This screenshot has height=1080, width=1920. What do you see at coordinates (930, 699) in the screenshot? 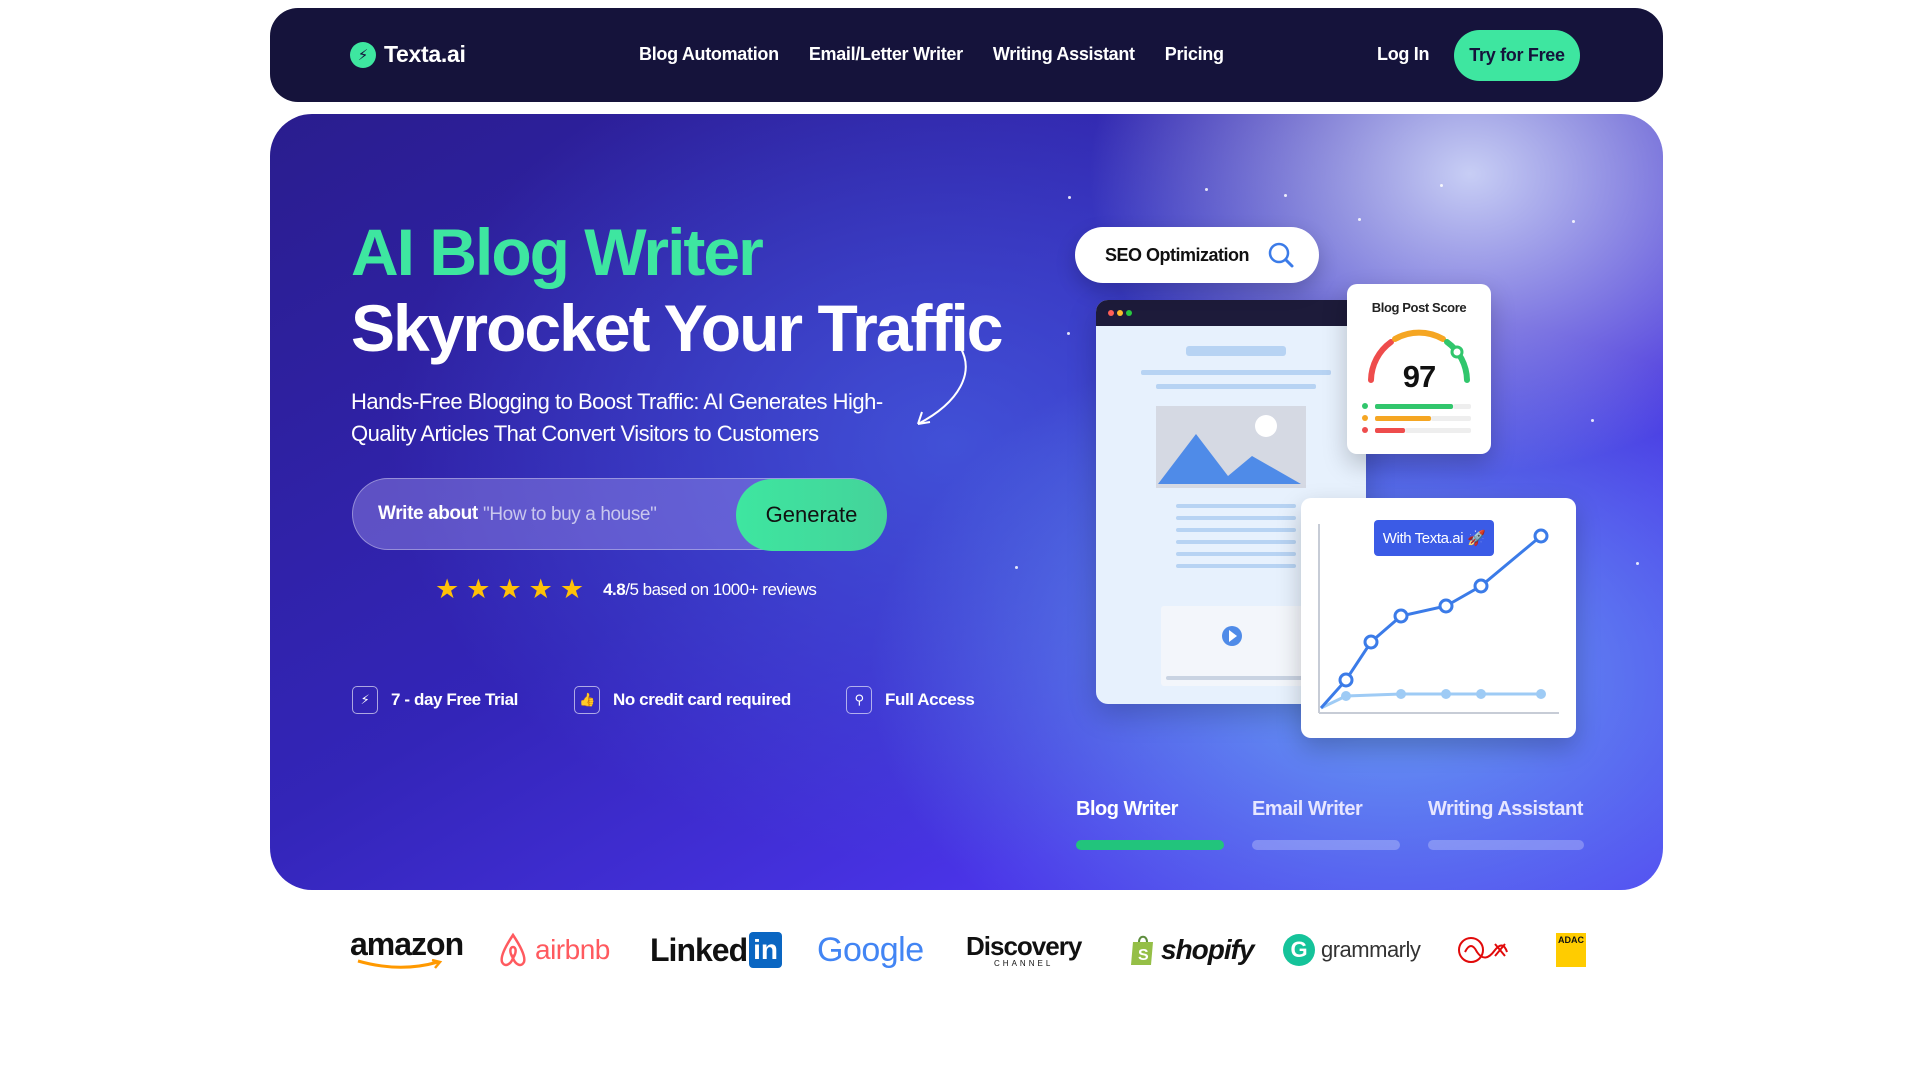
I see `feature-label: Full Access` at bounding box center [930, 699].